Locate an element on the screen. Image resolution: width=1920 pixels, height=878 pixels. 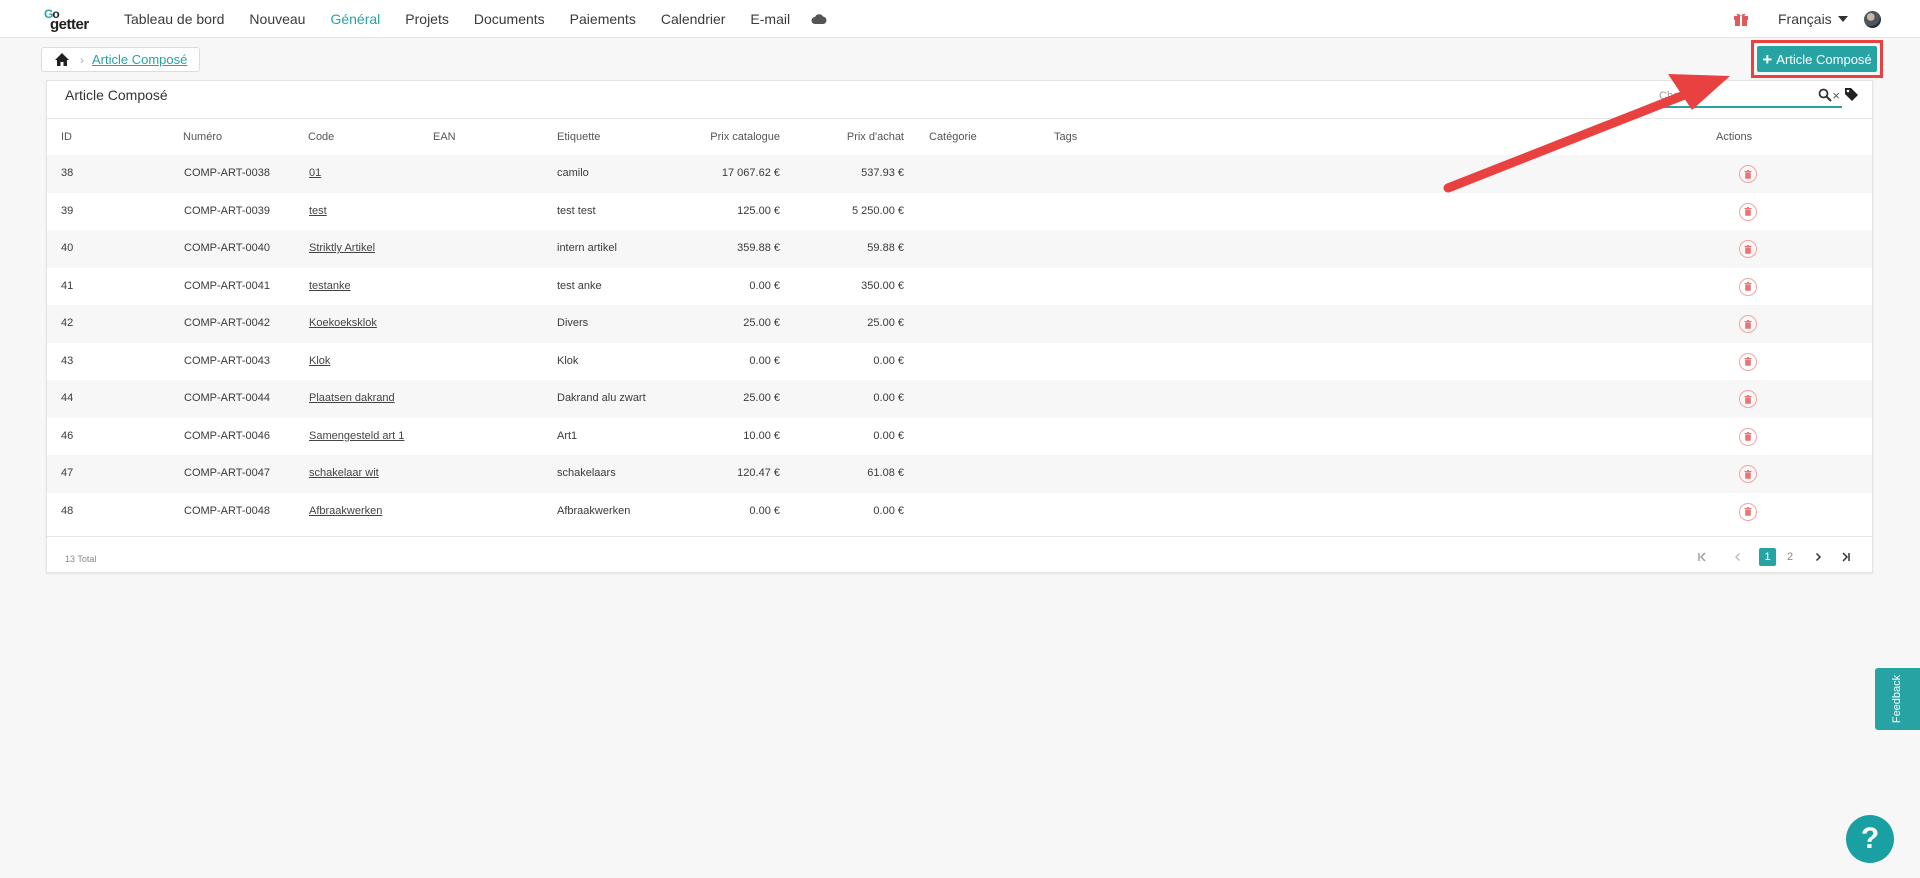
page-2-button: 2 is located at coordinates (1790, 557).